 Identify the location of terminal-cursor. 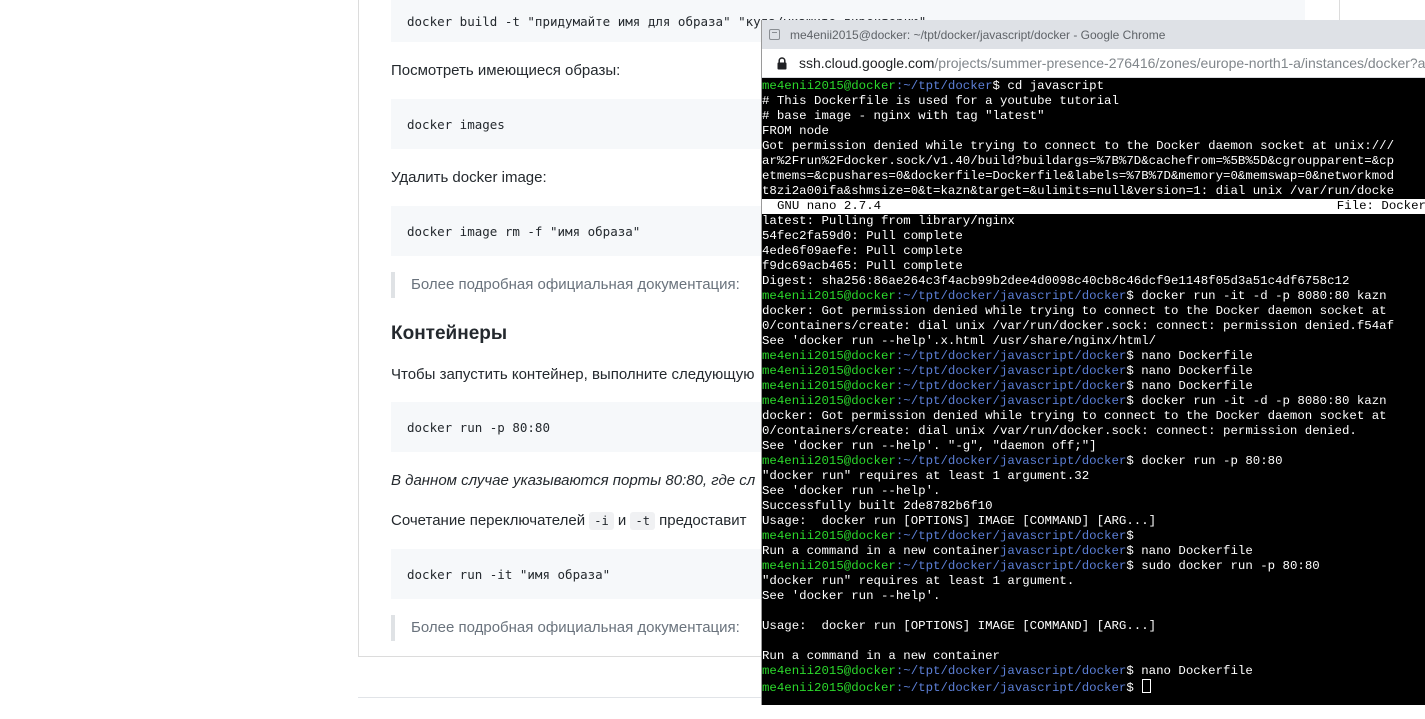
(1147, 686).